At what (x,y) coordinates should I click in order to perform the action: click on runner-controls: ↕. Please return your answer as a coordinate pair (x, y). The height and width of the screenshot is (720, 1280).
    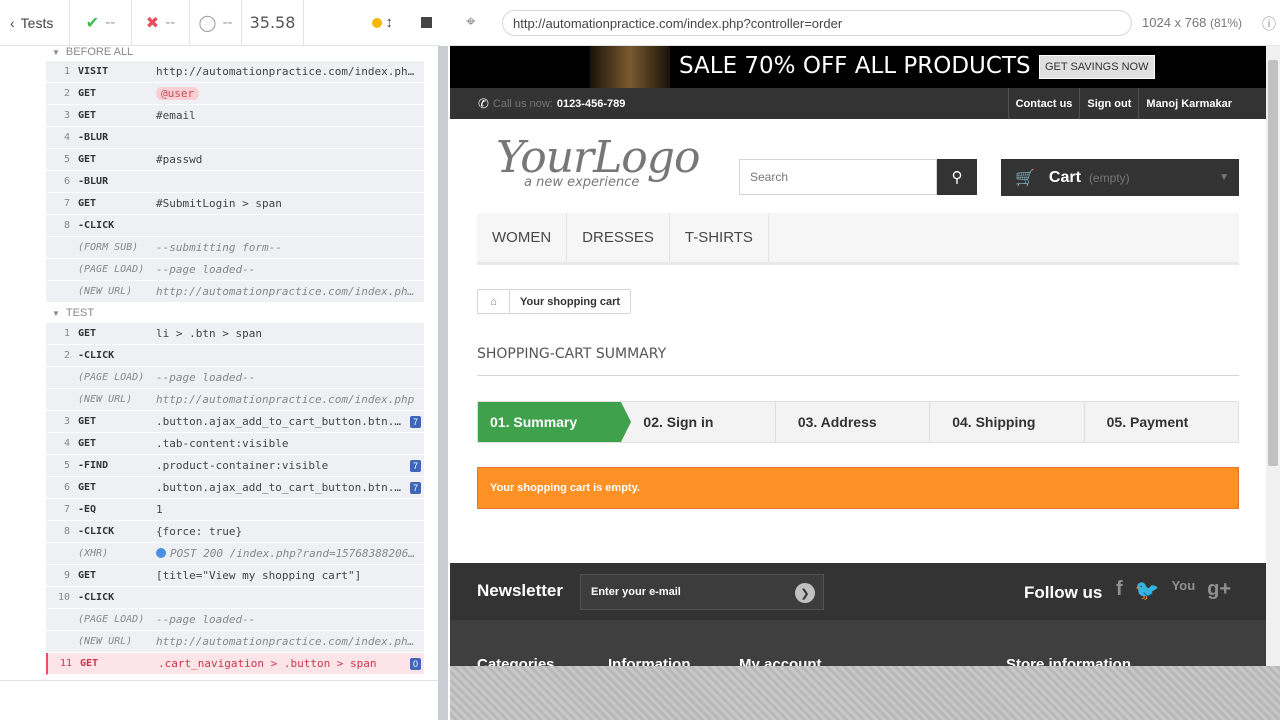
    Looking at the image, I should click on (372, 22).